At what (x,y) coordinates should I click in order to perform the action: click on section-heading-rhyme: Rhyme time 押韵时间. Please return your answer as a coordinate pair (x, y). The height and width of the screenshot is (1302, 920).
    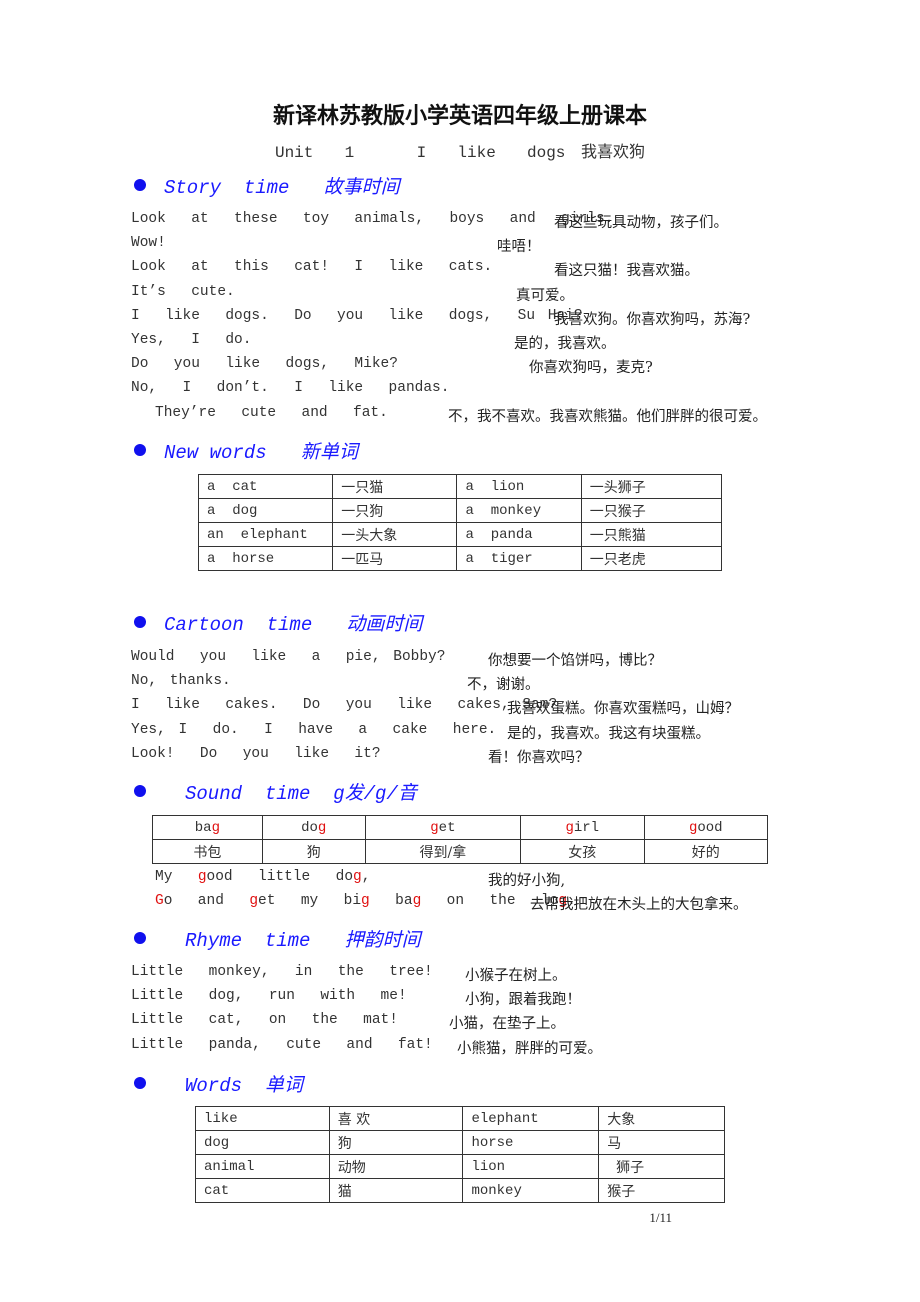
    Looking at the image, I should click on (303, 941).